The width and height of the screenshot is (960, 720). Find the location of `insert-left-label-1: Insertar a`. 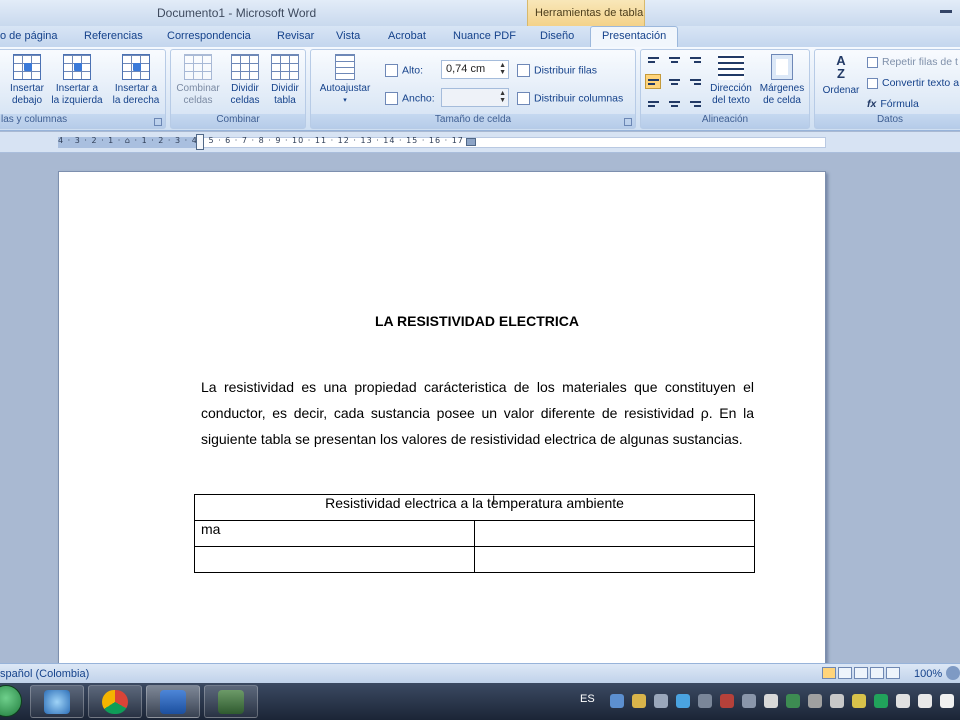

insert-left-label-1: Insertar a is located at coordinates (77, 88).